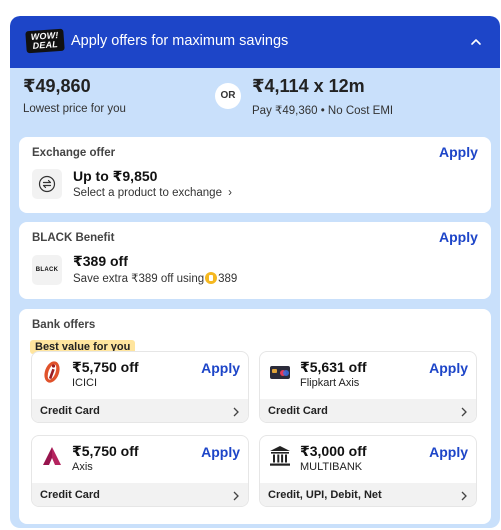 The height and width of the screenshot is (530, 501). I want to click on exchange-apply-button: Apply, so click(458, 152).